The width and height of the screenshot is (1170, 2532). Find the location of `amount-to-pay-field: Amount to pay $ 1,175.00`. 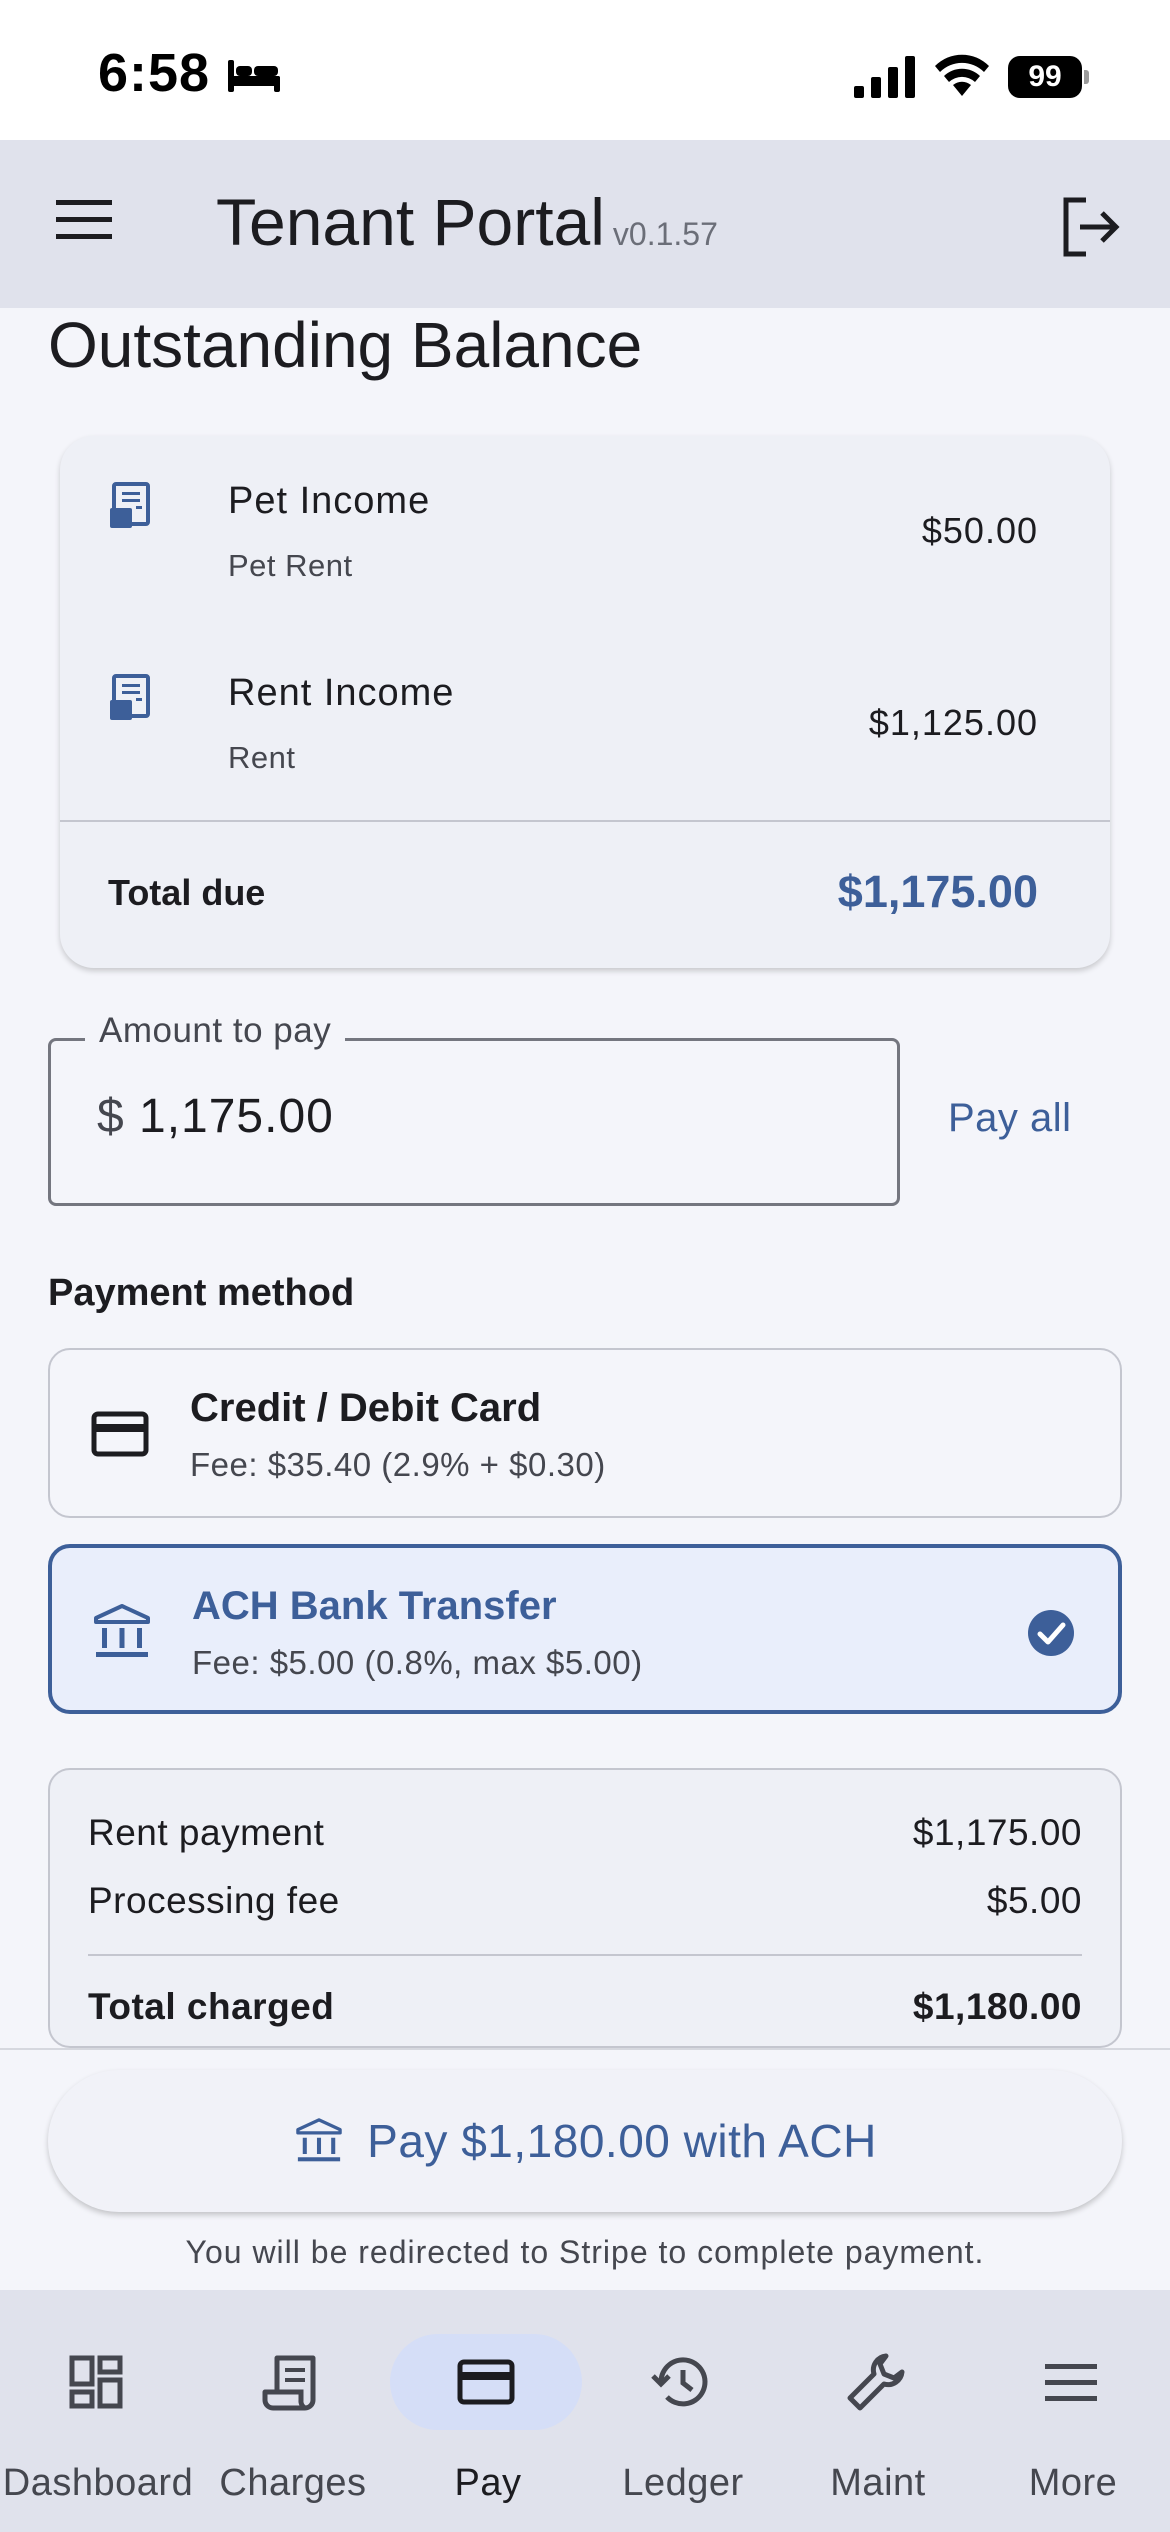

amount-to-pay-field: Amount to pay $ 1,175.00 is located at coordinates (474, 1108).